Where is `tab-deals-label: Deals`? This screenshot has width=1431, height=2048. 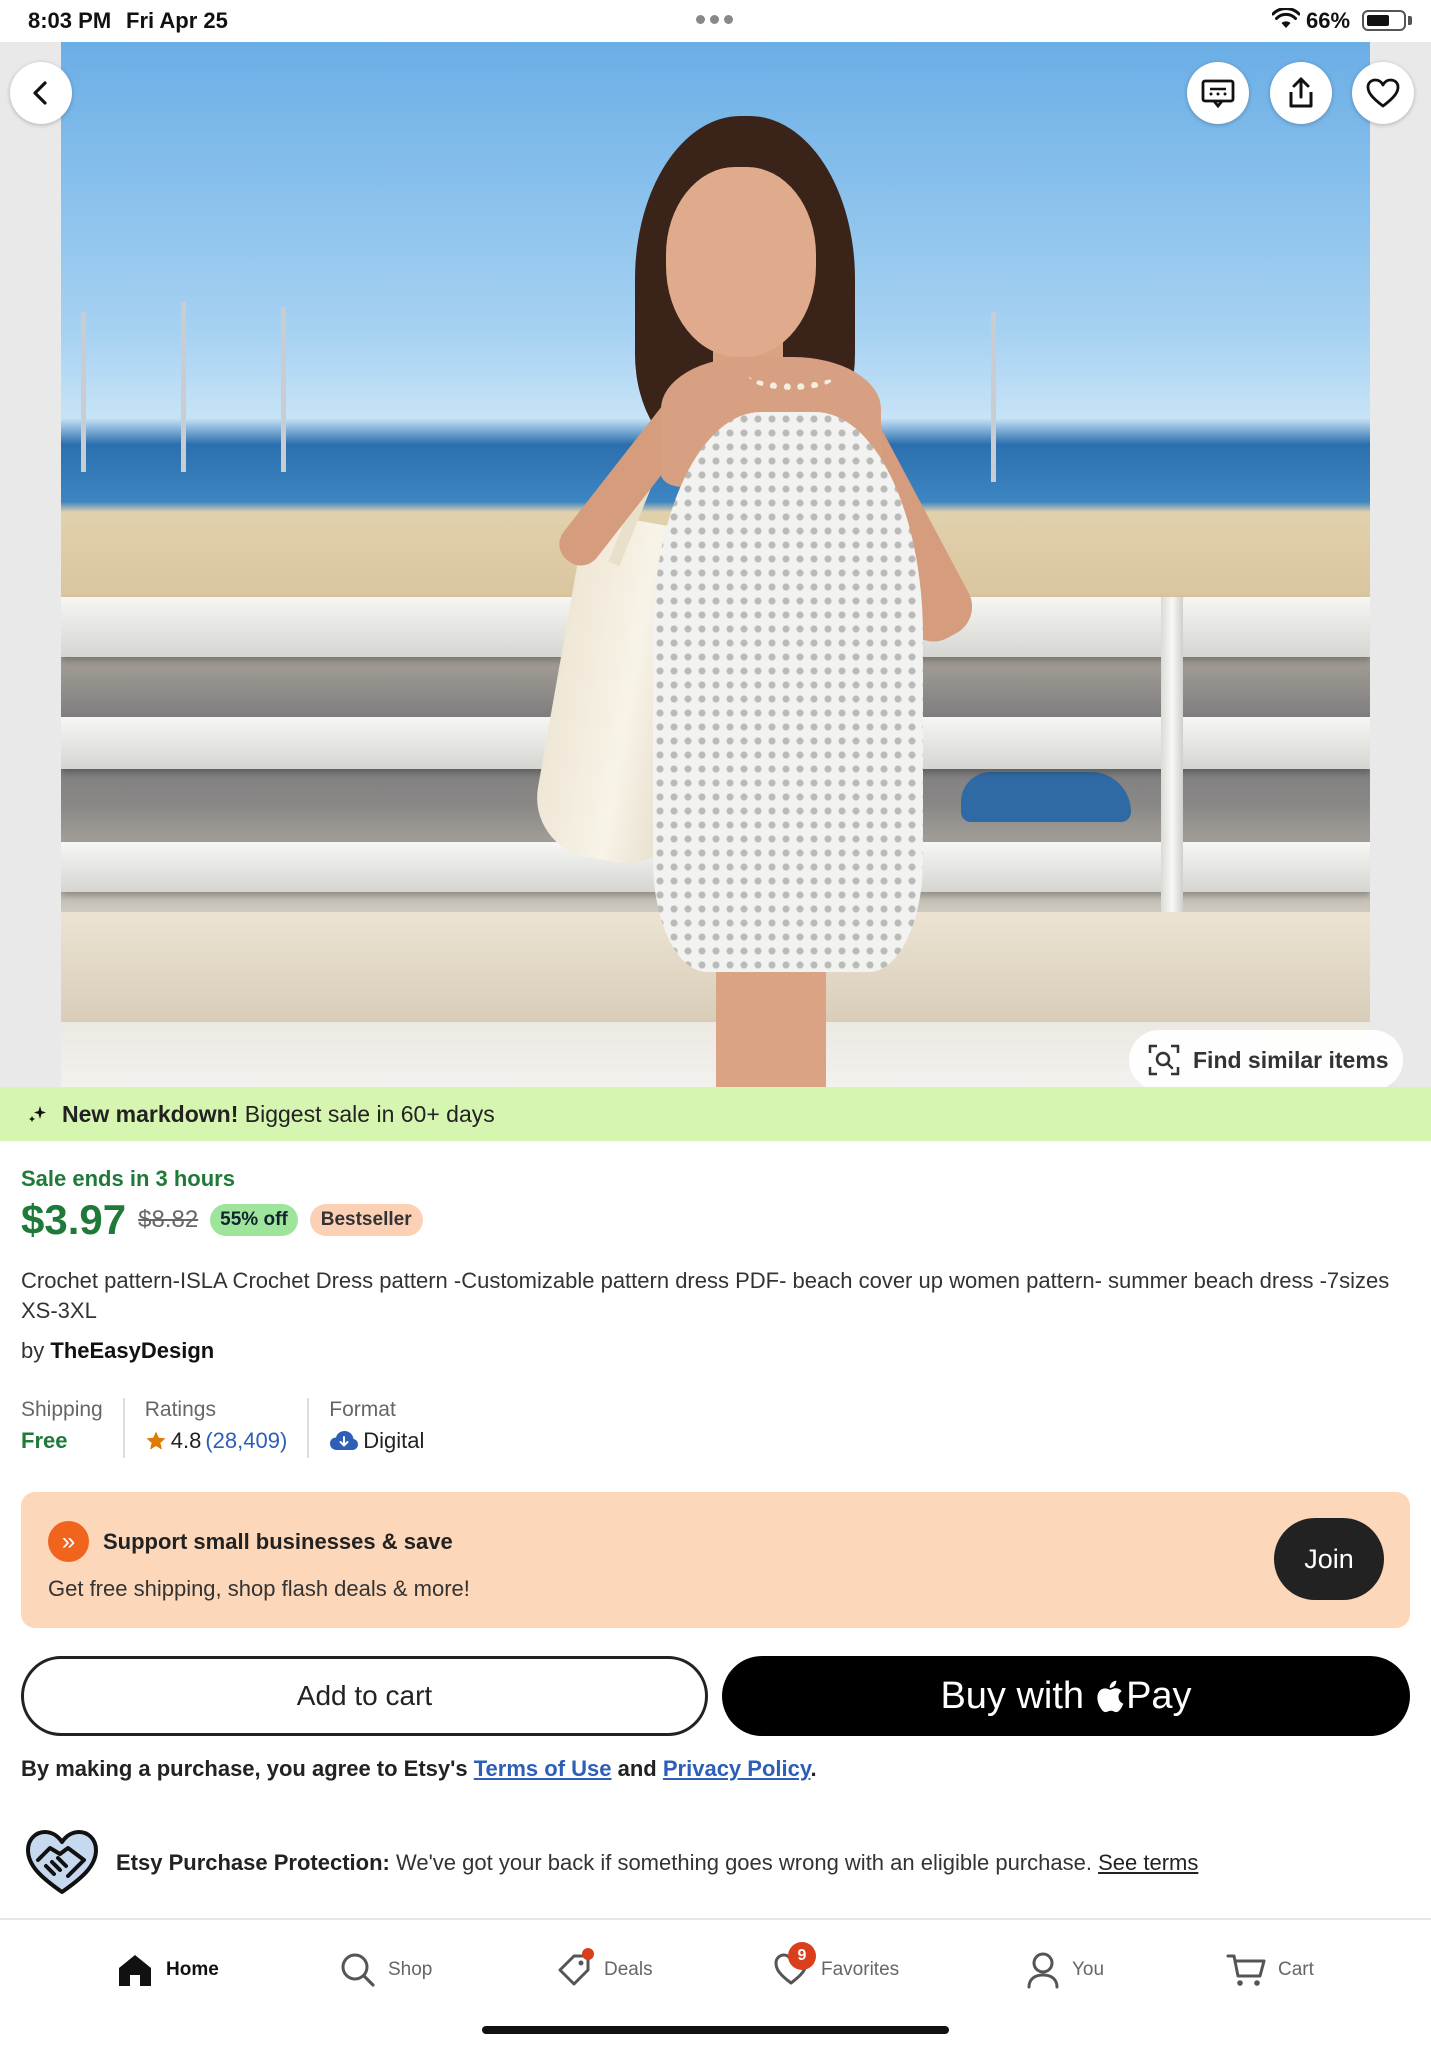
tab-deals-label: Deals is located at coordinates (628, 1969).